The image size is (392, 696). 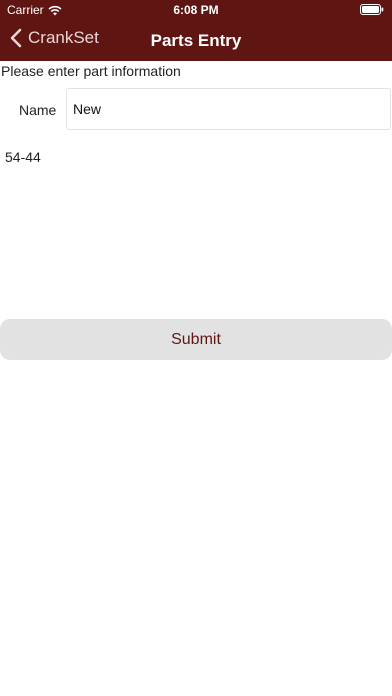 What do you see at coordinates (91, 71) in the screenshot?
I see `instructions-text: Please enter part information` at bounding box center [91, 71].